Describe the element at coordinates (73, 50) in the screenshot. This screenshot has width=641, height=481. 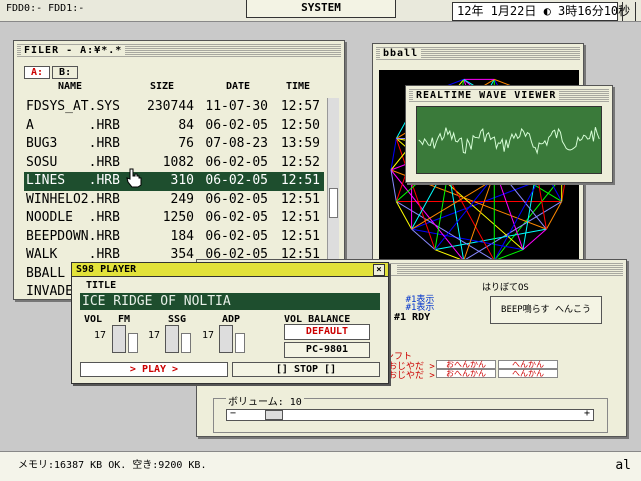
I see `filer-title: FILER - A:¥*.*` at that location.